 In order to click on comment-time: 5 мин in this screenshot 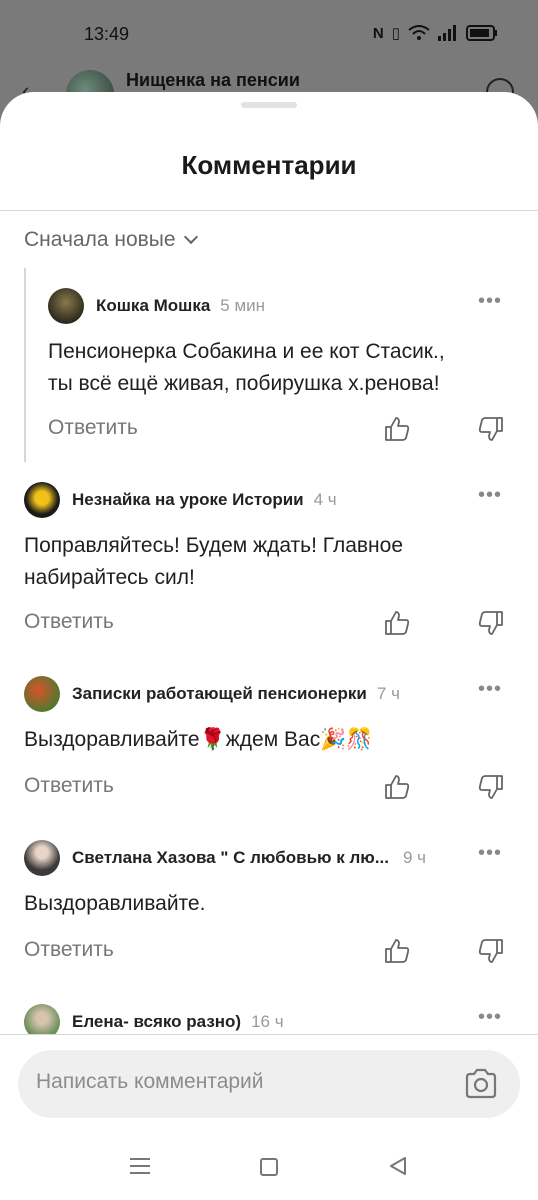, I will do `click(243, 305)`.